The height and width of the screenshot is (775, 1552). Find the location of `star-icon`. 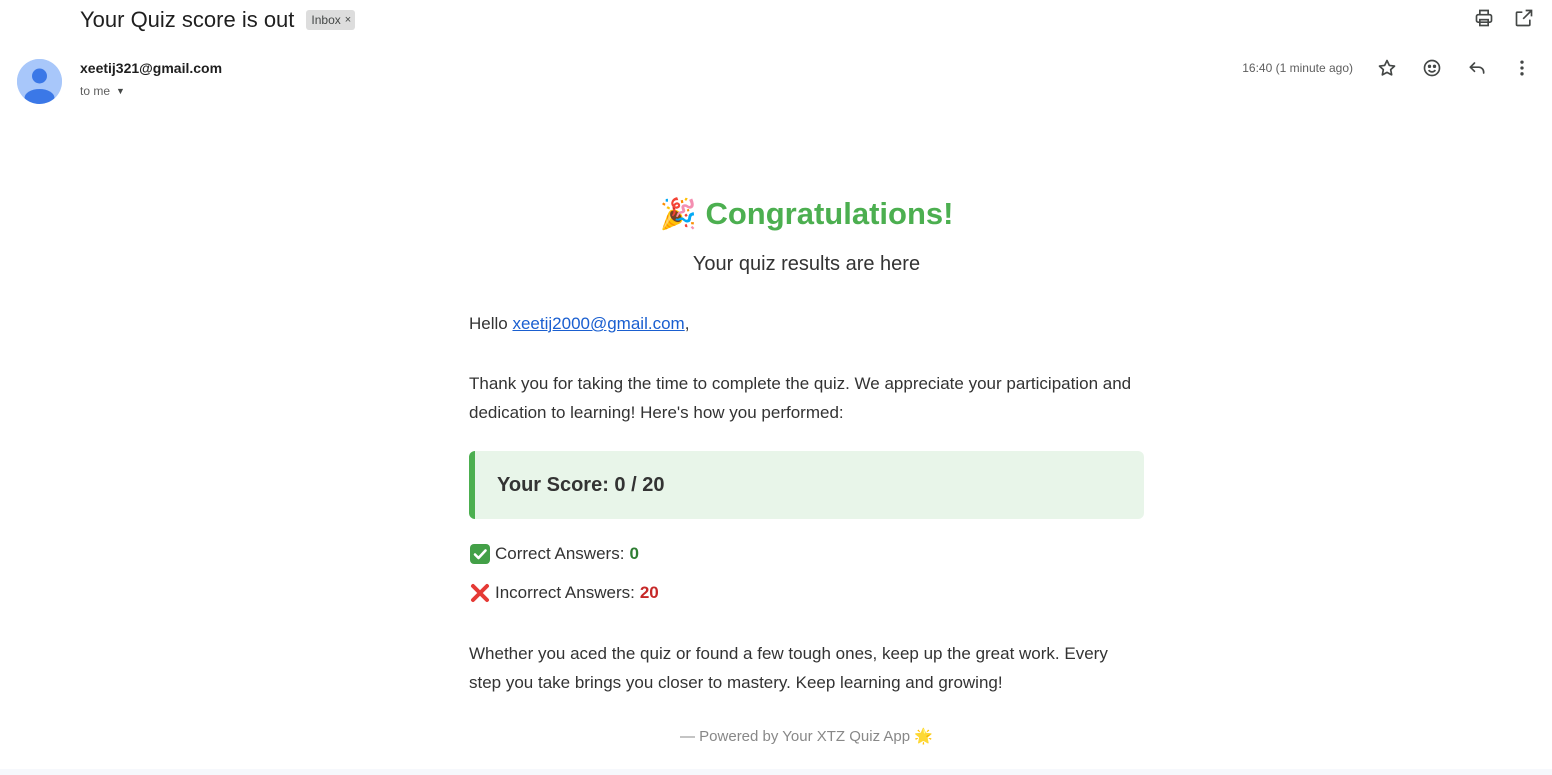

star-icon is located at coordinates (1387, 68).